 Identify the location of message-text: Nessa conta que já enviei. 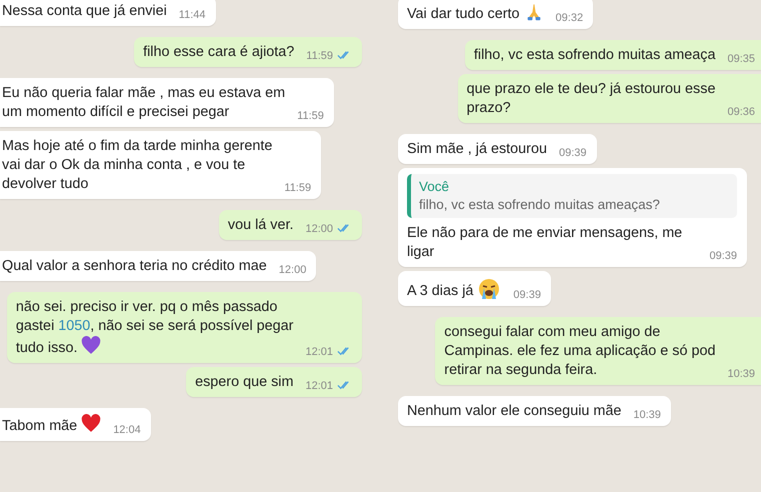
(84, 11).